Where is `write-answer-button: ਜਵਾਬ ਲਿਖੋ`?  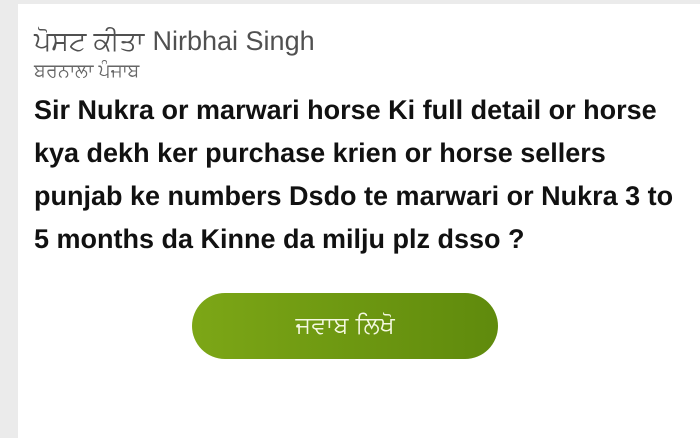
write-answer-button: ਜਵਾਬ ਲਿਖੋ is located at coordinates (345, 326).